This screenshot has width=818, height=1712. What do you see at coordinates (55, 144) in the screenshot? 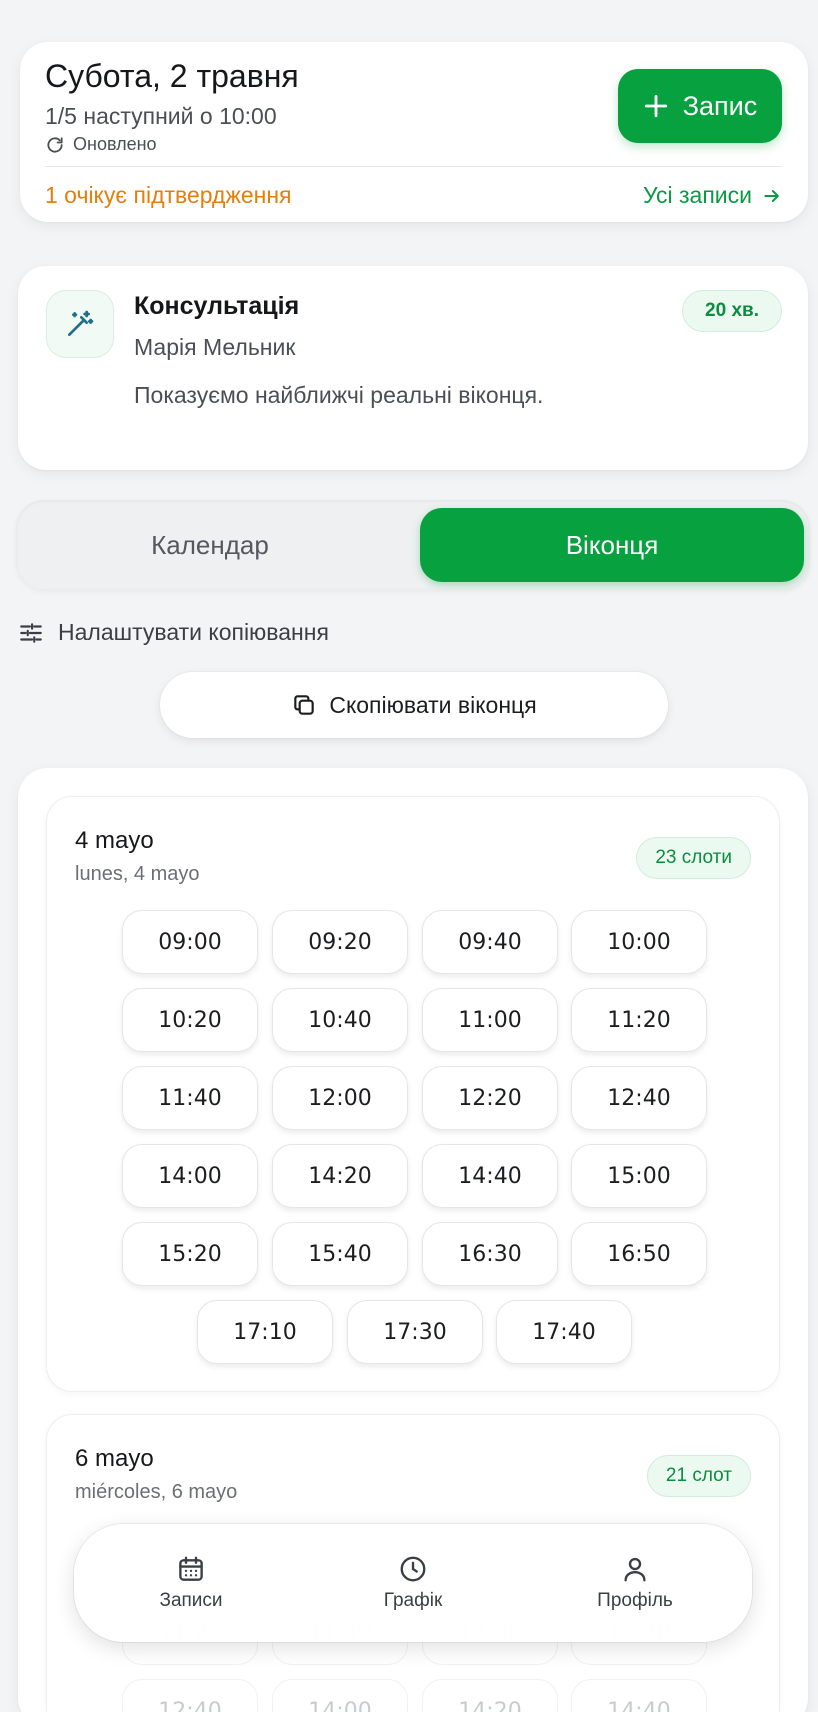
I see `refresh-icon` at bounding box center [55, 144].